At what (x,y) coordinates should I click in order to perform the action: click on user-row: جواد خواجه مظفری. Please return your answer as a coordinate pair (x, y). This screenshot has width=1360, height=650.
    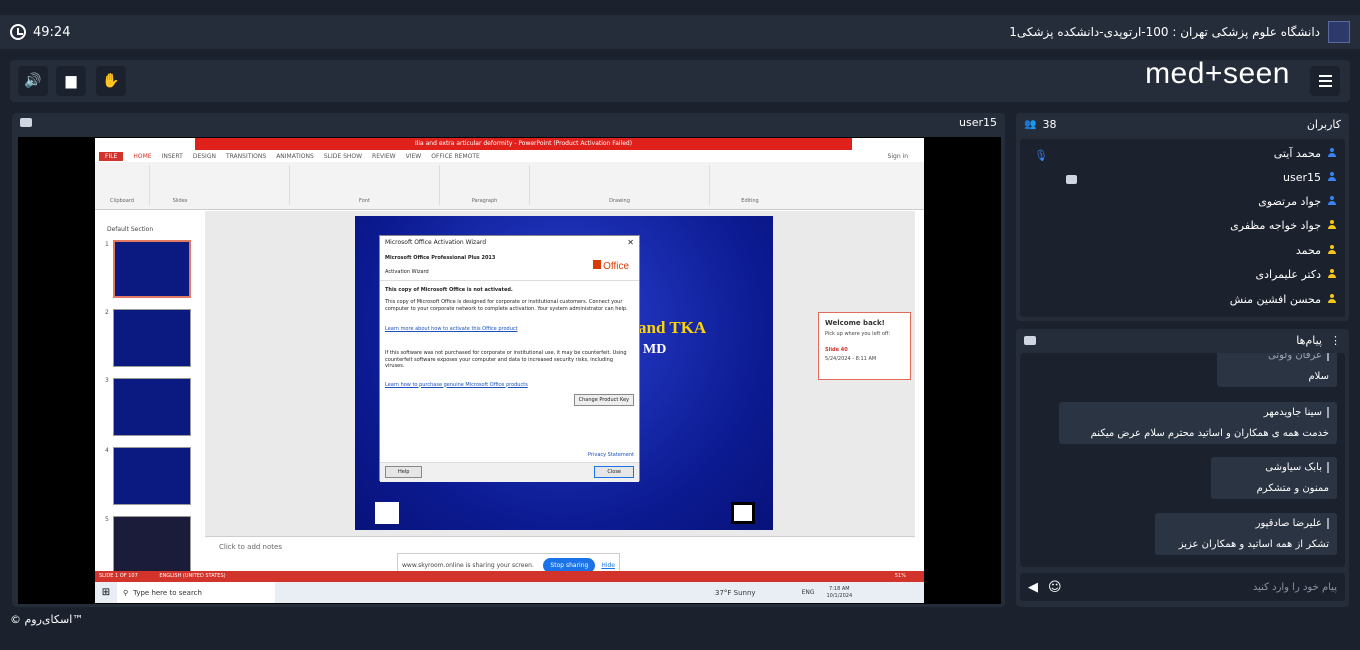
    Looking at the image, I should click on (1283, 225).